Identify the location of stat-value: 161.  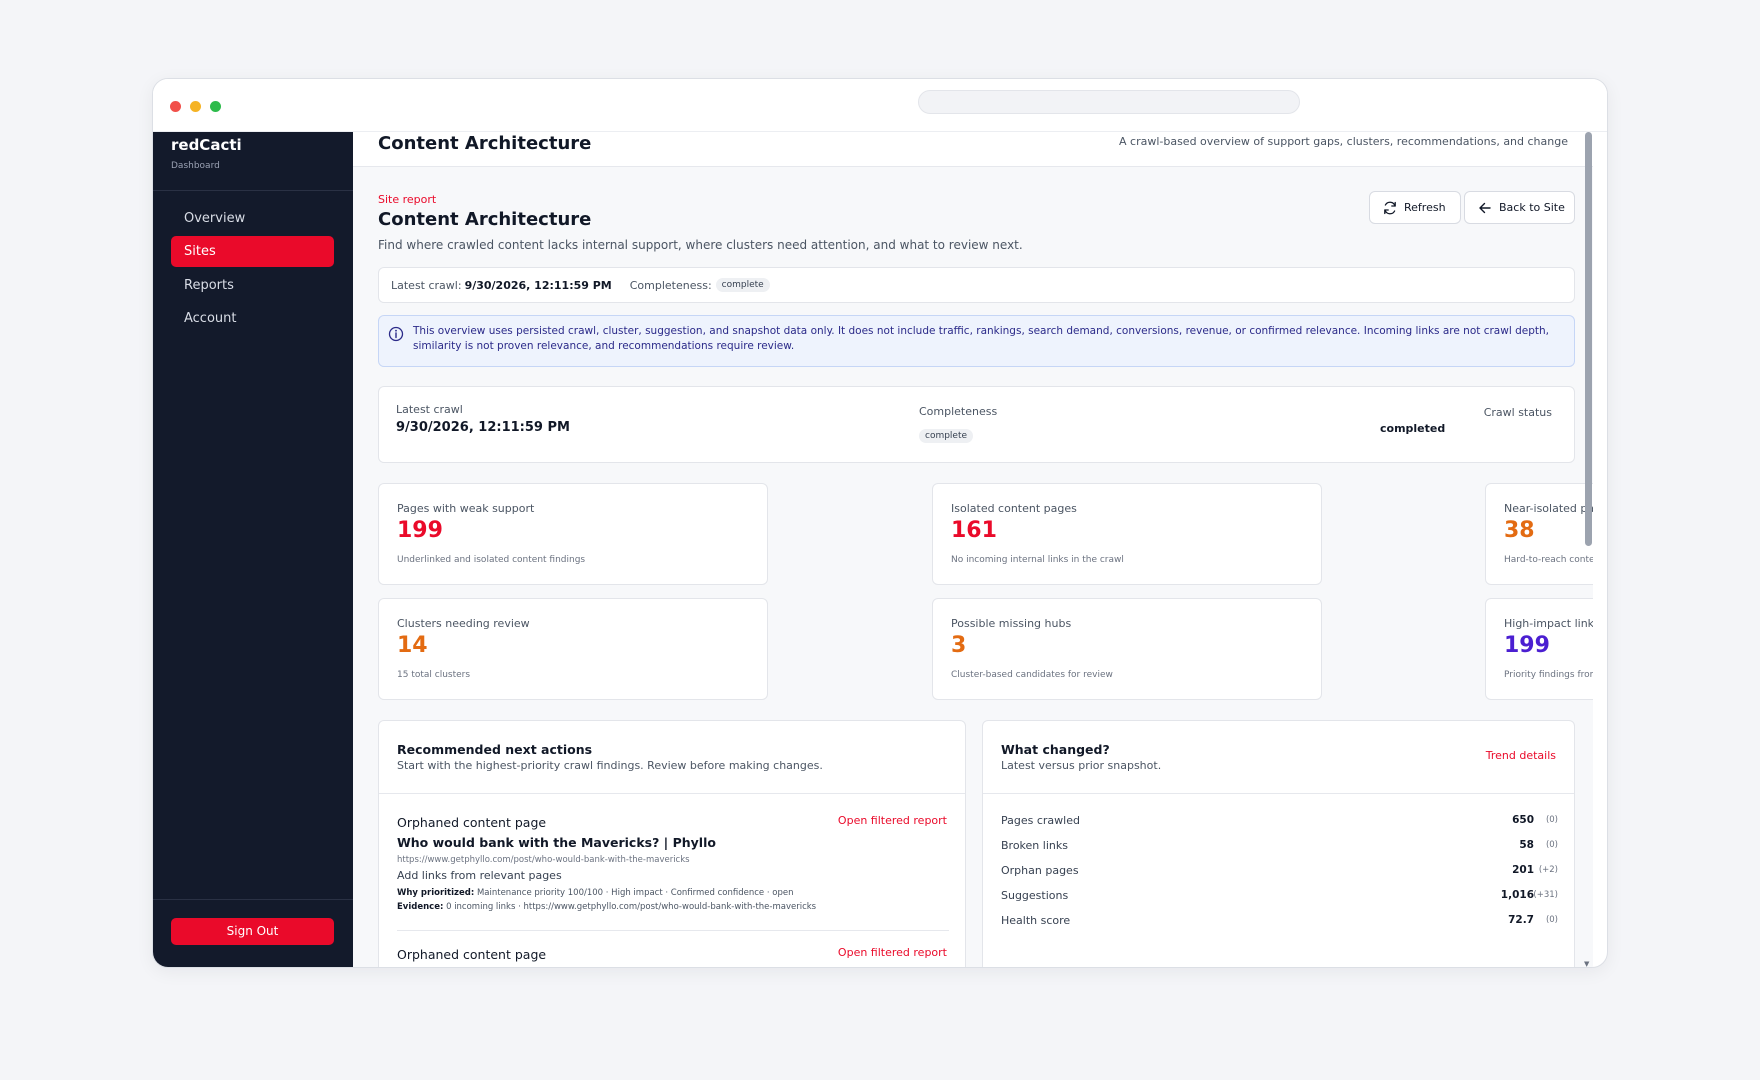
(974, 530).